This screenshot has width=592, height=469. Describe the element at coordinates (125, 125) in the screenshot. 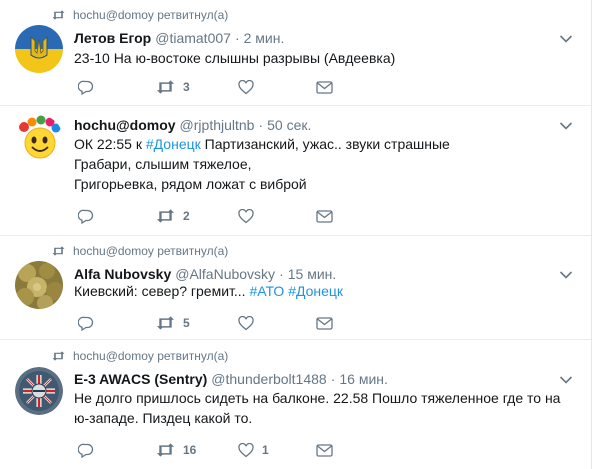

I see `author-name: hochu@domoy` at that location.